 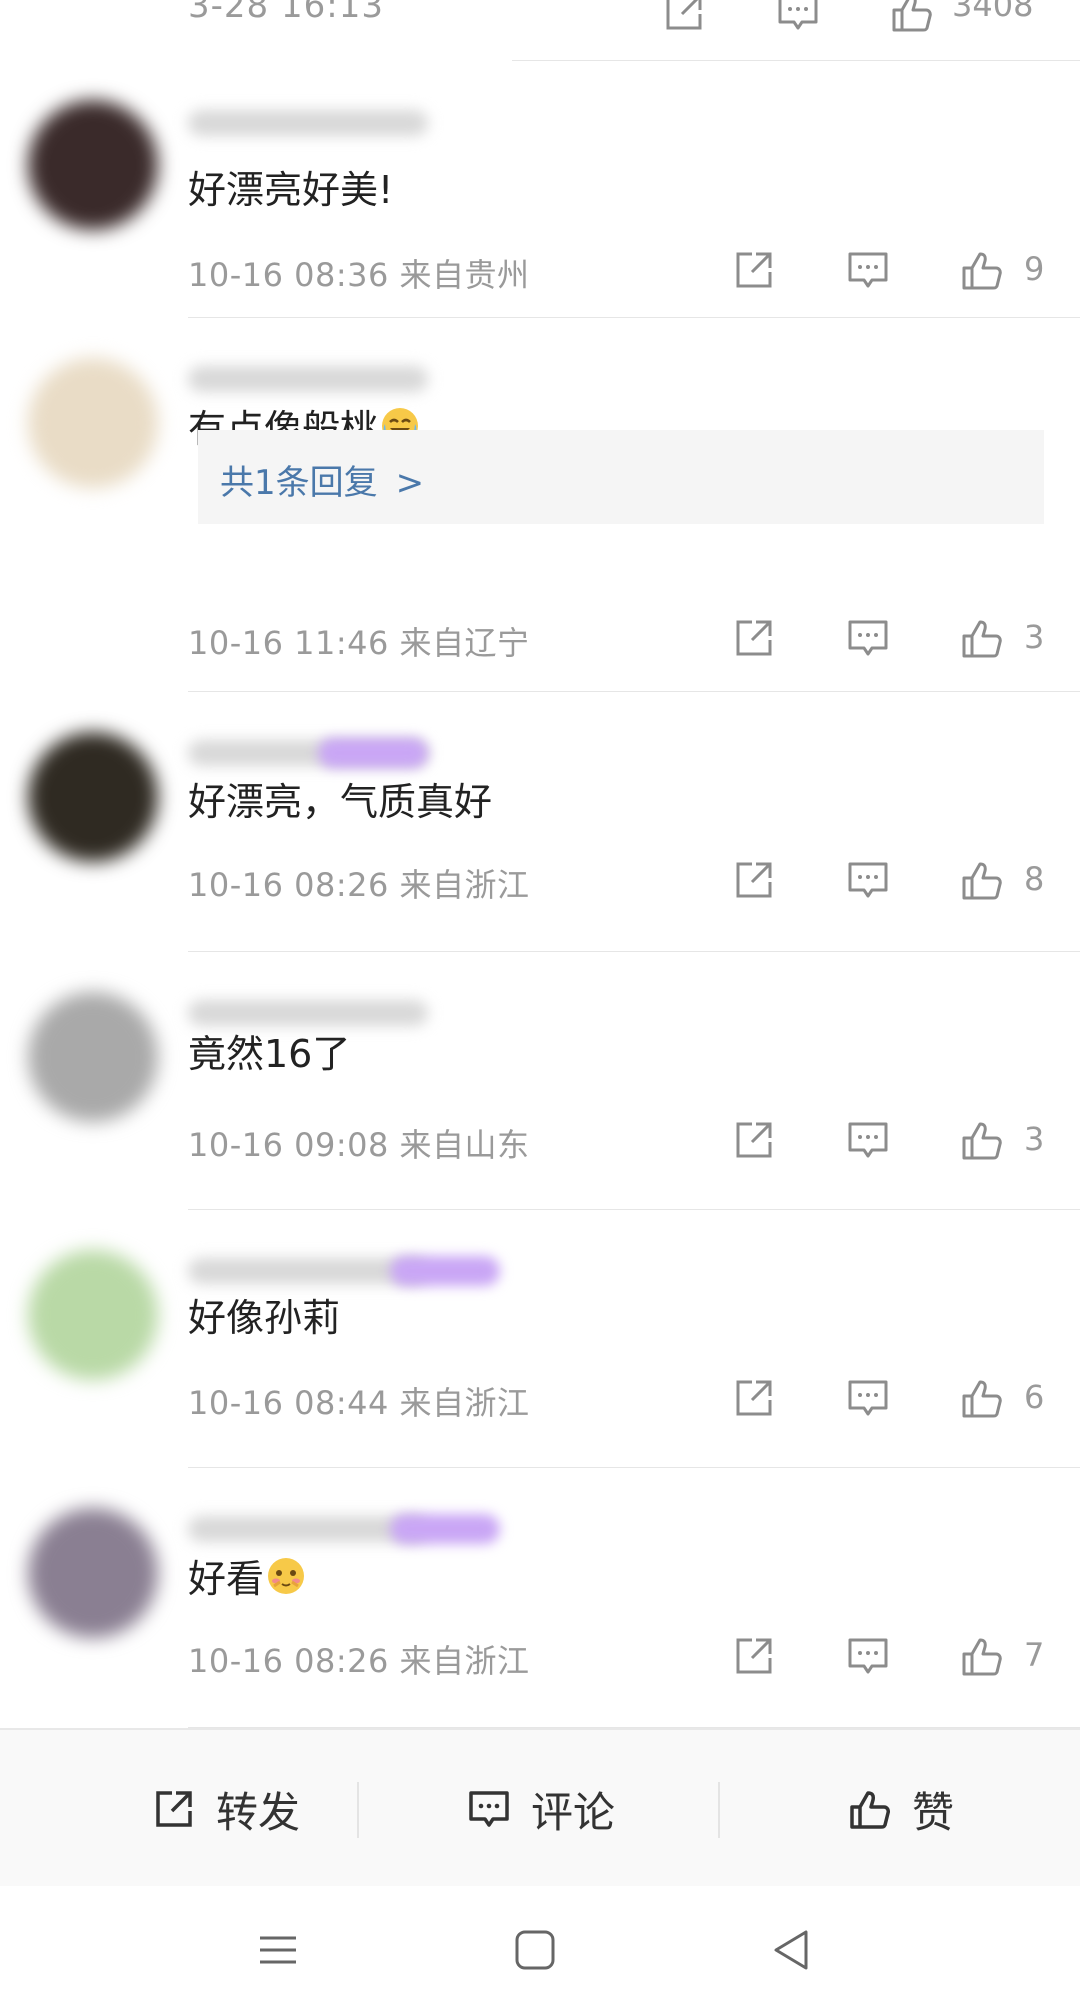 I want to click on menu-icon, so click(x=278, y=1950).